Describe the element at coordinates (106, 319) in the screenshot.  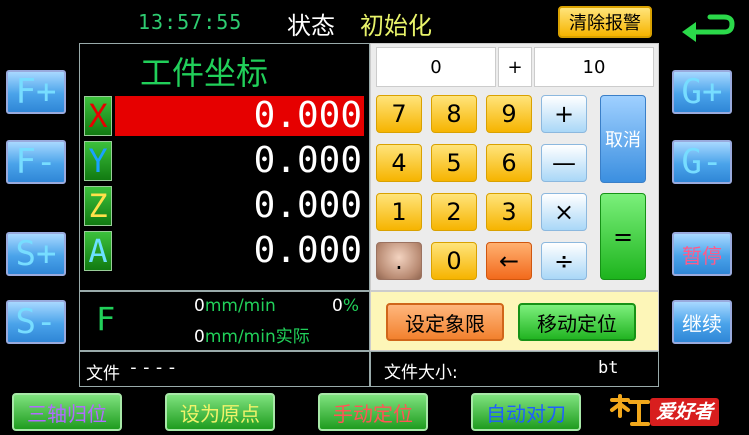
I see `feed-label: F` at that location.